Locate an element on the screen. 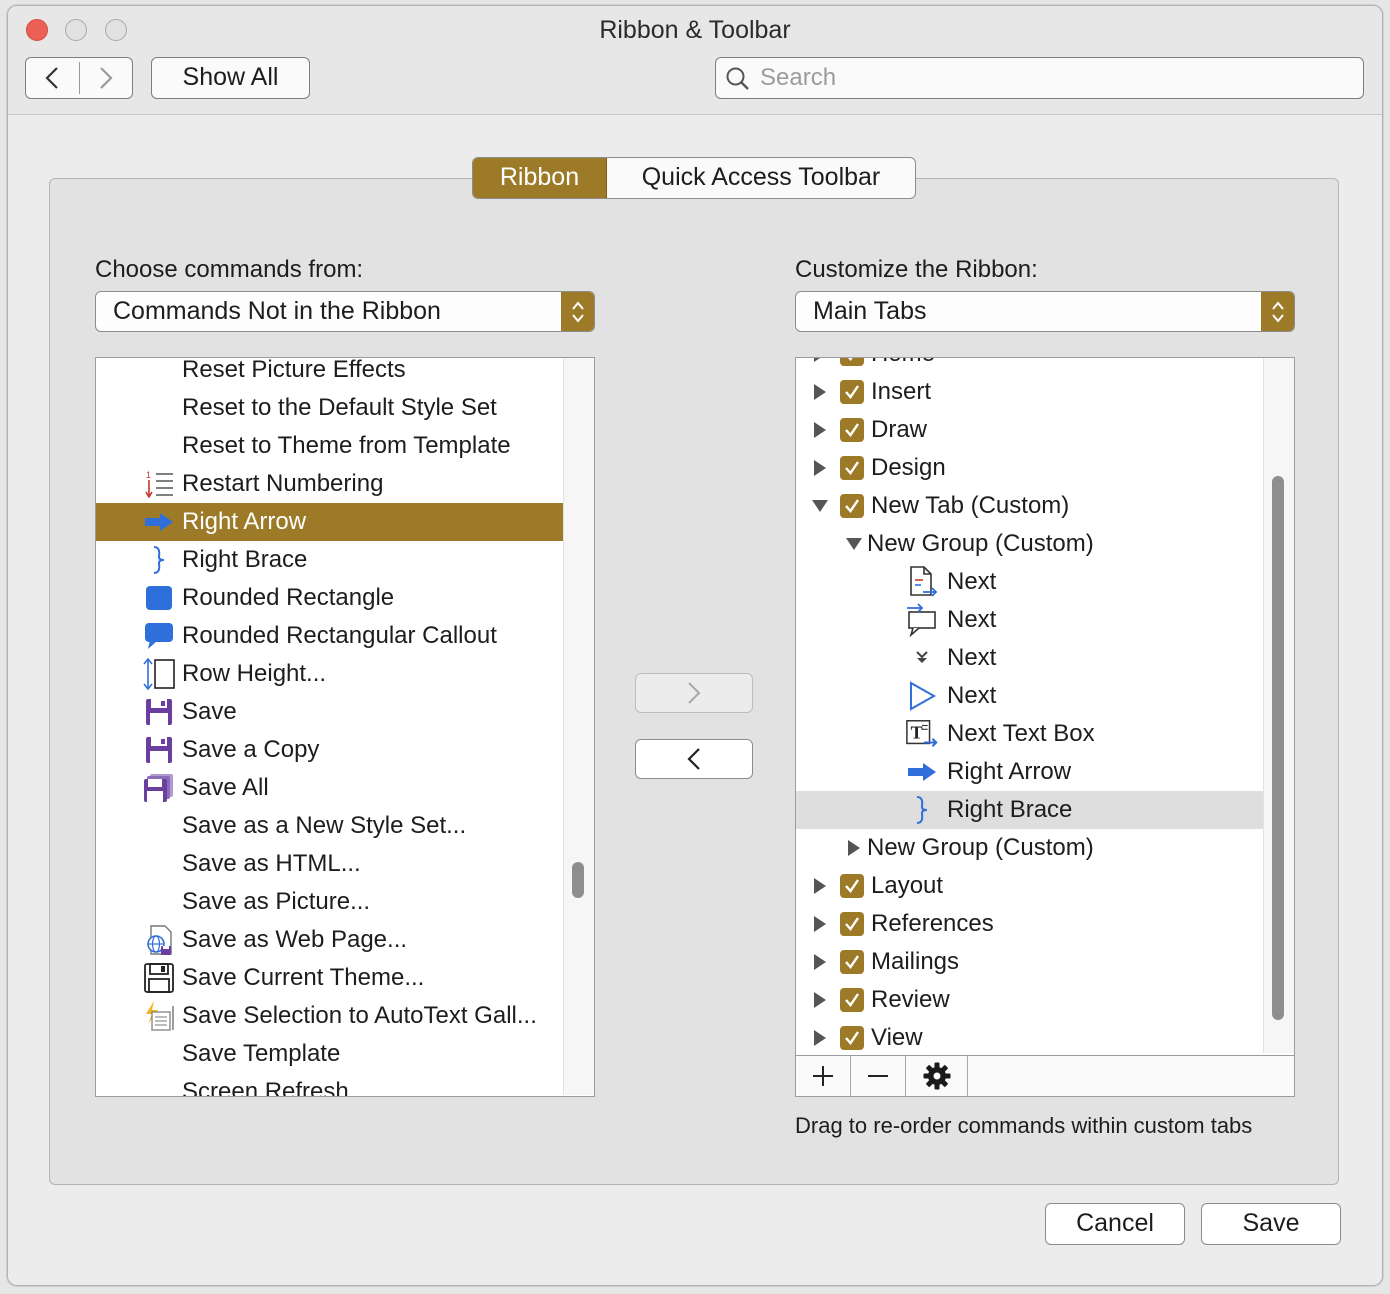 The height and width of the screenshot is (1294, 1390). tab-ribbon: Ribbon is located at coordinates (540, 178).